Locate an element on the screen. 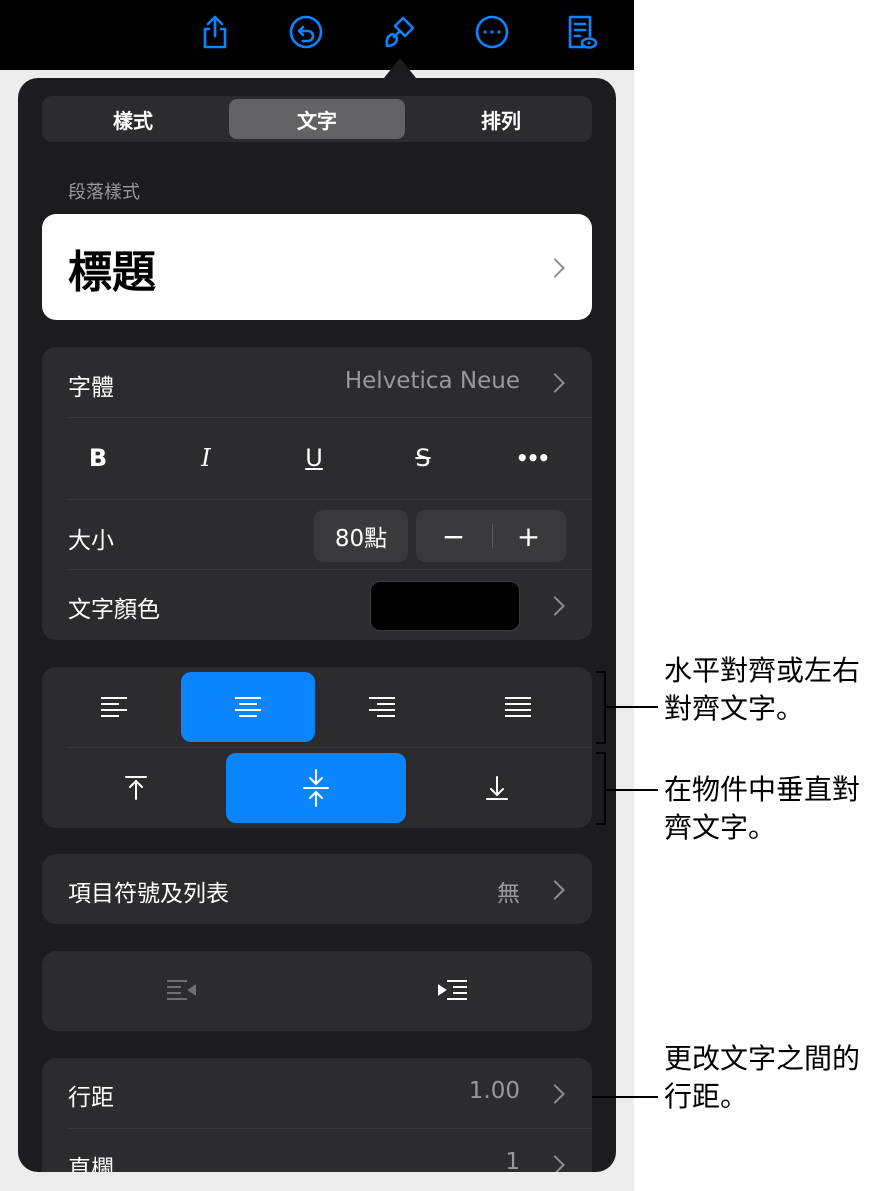 The width and height of the screenshot is (892, 1191). font-size-stepper: − + is located at coordinates (491, 536).